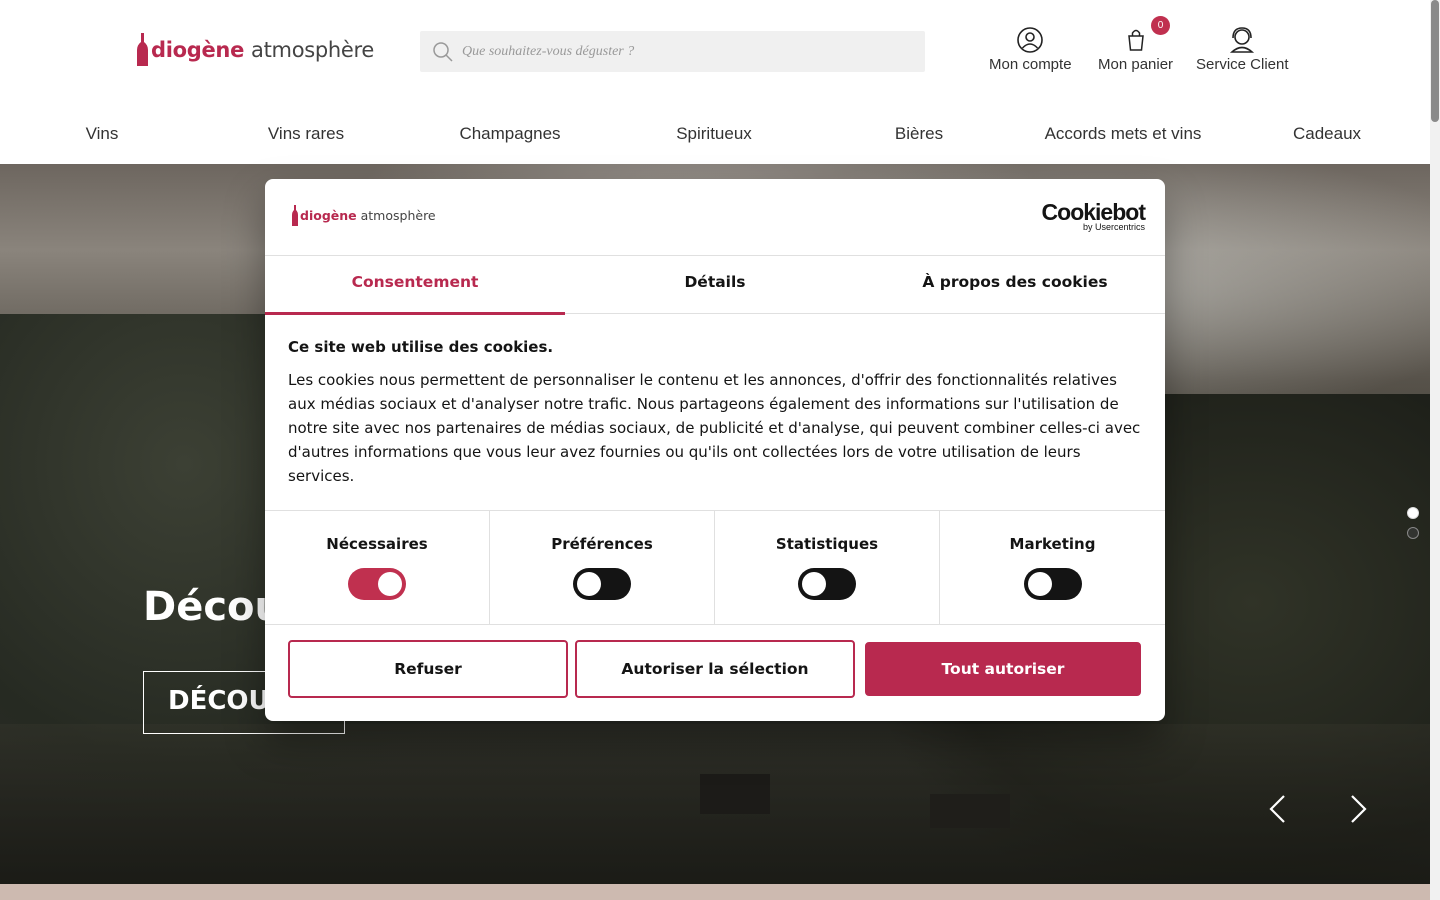  I want to click on logo-brand-light: atmosphère, so click(313, 50).